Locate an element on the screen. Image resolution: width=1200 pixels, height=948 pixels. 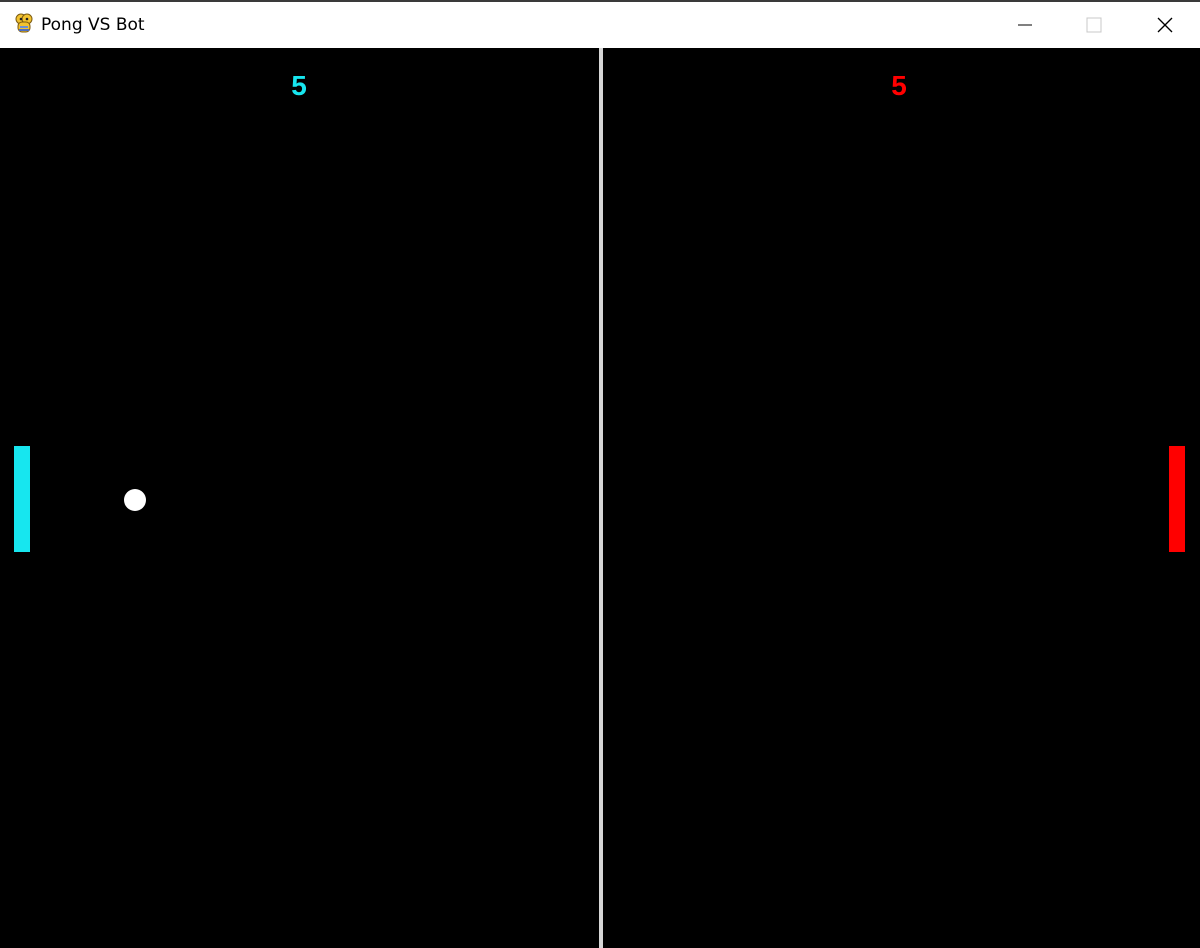
player-score: 5 is located at coordinates (299, 85).